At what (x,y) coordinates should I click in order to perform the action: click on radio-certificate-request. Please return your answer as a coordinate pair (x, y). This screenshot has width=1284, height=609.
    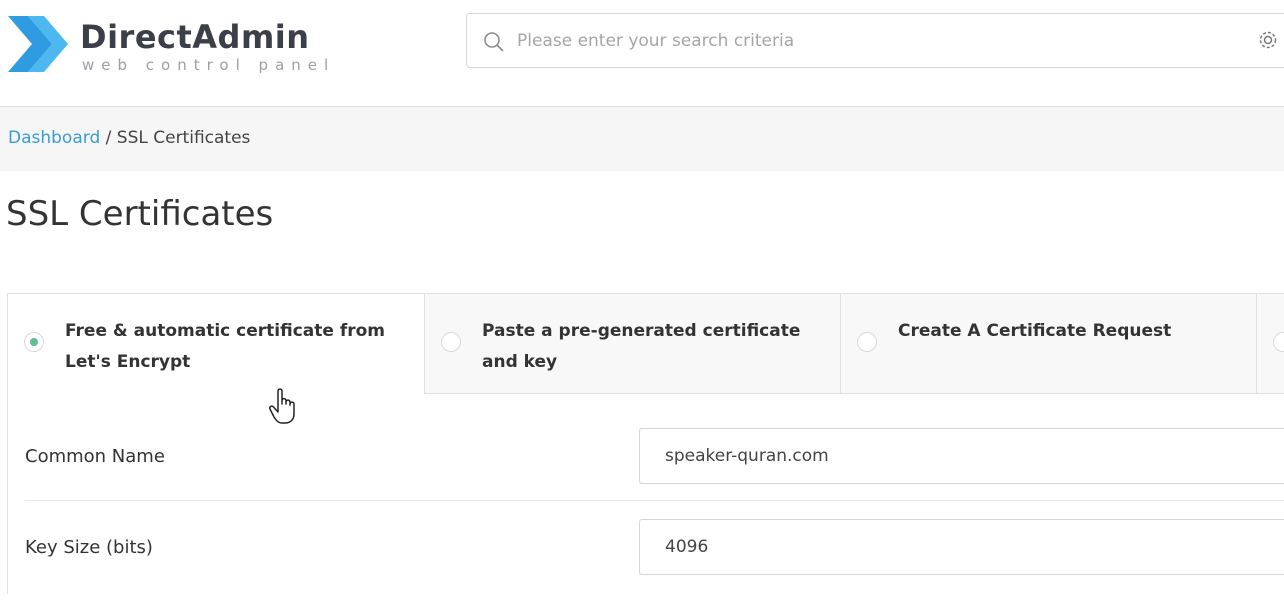
    Looking at the image, I should click on (867, 342).